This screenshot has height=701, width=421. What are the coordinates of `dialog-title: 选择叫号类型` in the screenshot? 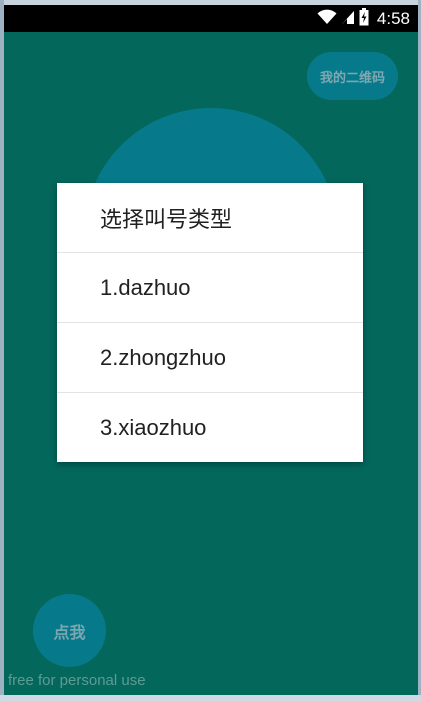 It's located at (210, 218).